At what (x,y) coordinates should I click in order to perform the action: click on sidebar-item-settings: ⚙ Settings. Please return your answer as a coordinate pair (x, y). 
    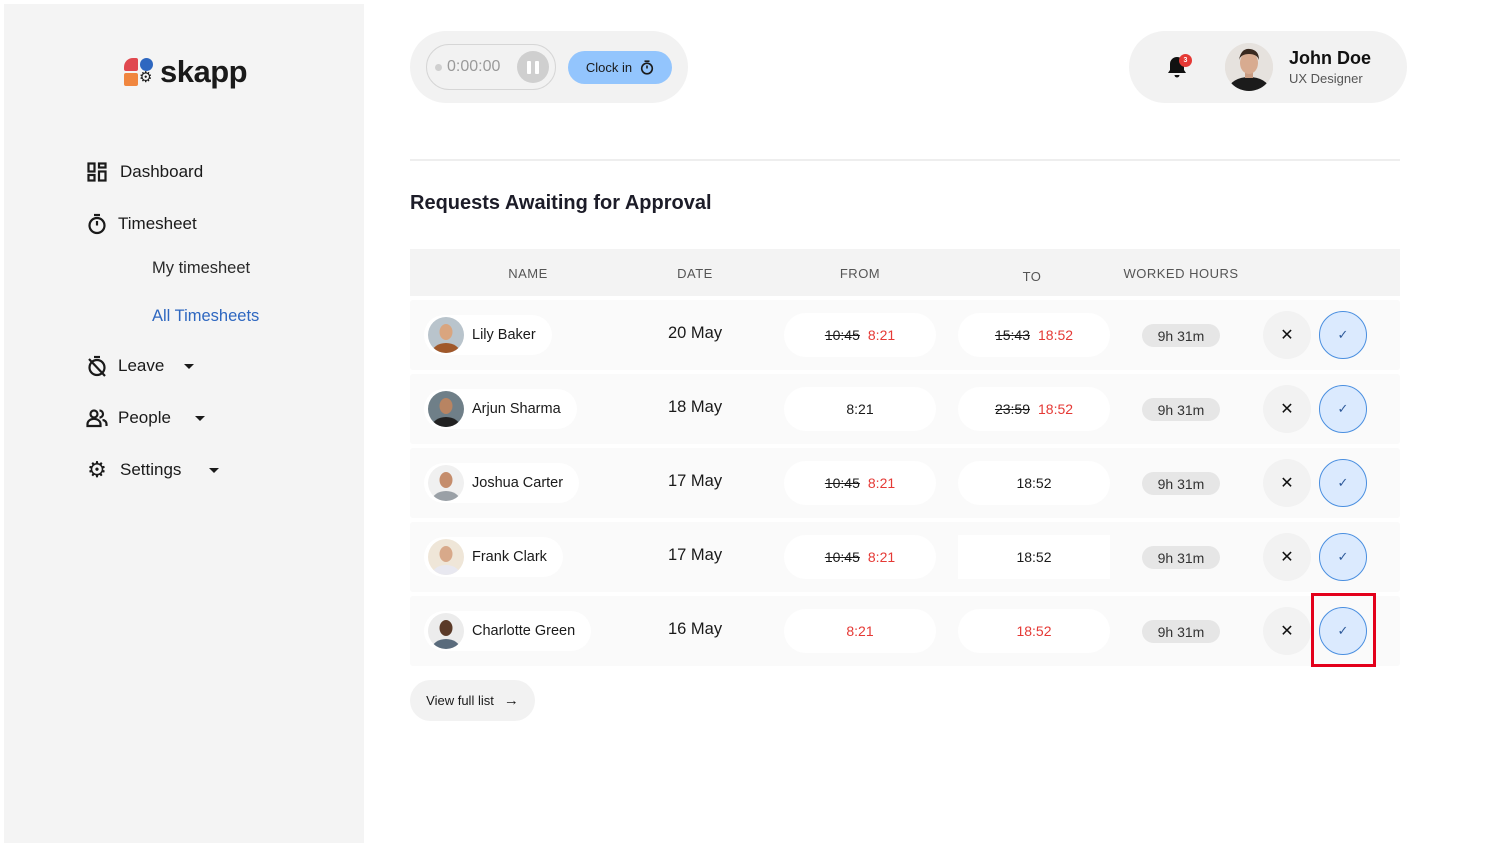
    Looking at the image, I should click on (153, 469).